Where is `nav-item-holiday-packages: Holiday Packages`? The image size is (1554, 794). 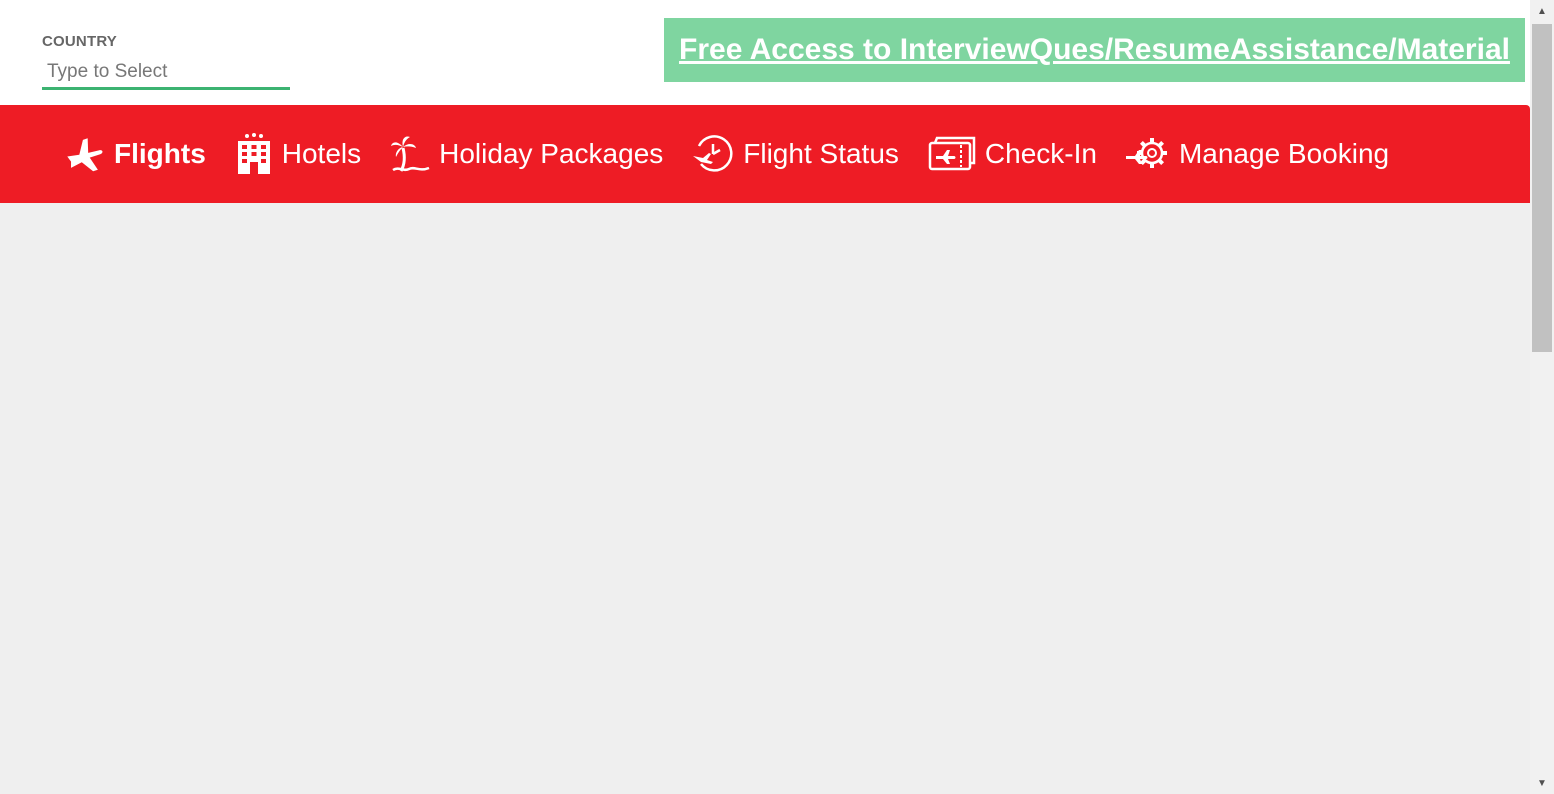
nav-item-holiday-packages: Holiday Packages is located at coordinates (526, 154).